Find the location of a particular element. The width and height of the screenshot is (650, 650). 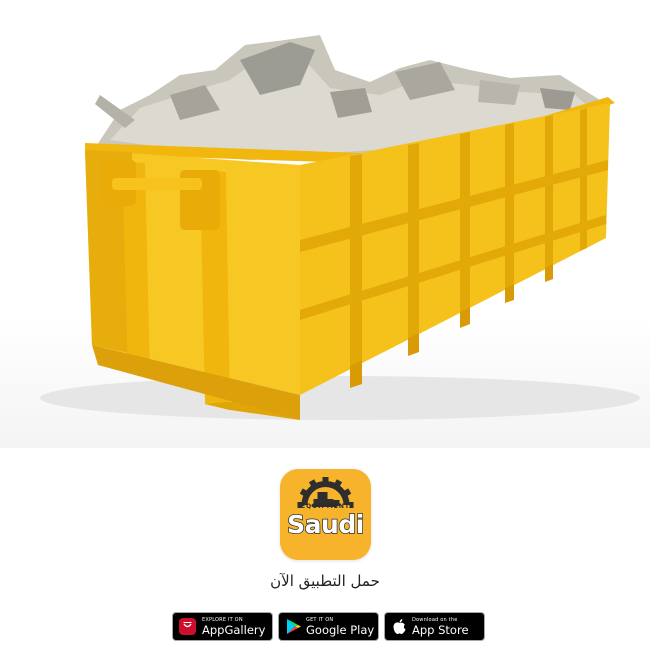

app-store-label: App Store is located at coordinates (440, 630).